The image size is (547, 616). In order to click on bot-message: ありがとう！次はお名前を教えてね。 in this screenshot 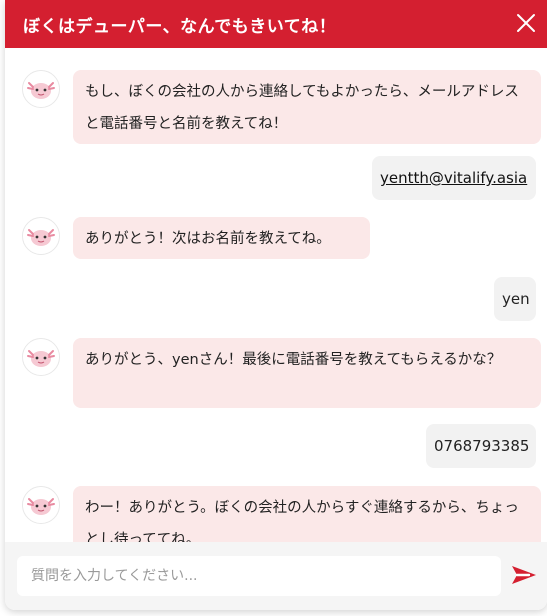, I will do `click(221, 238)`.